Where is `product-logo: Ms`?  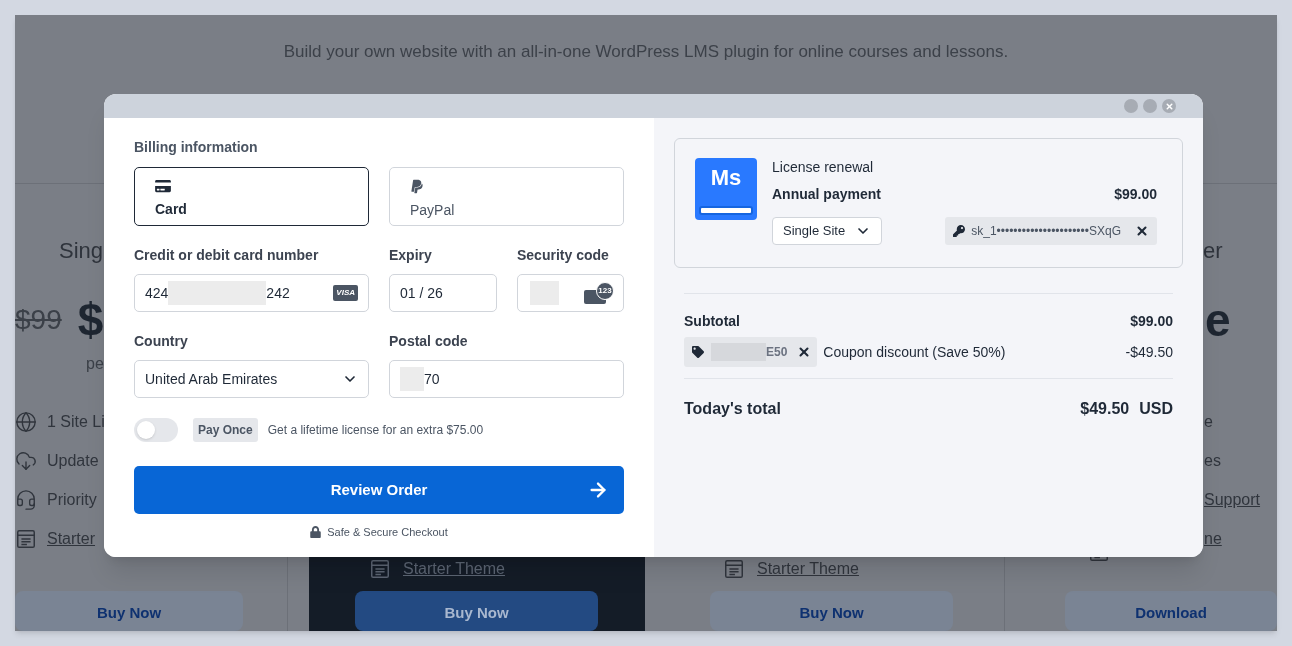
product-logo: Ms is located at coordinates (726, 189).